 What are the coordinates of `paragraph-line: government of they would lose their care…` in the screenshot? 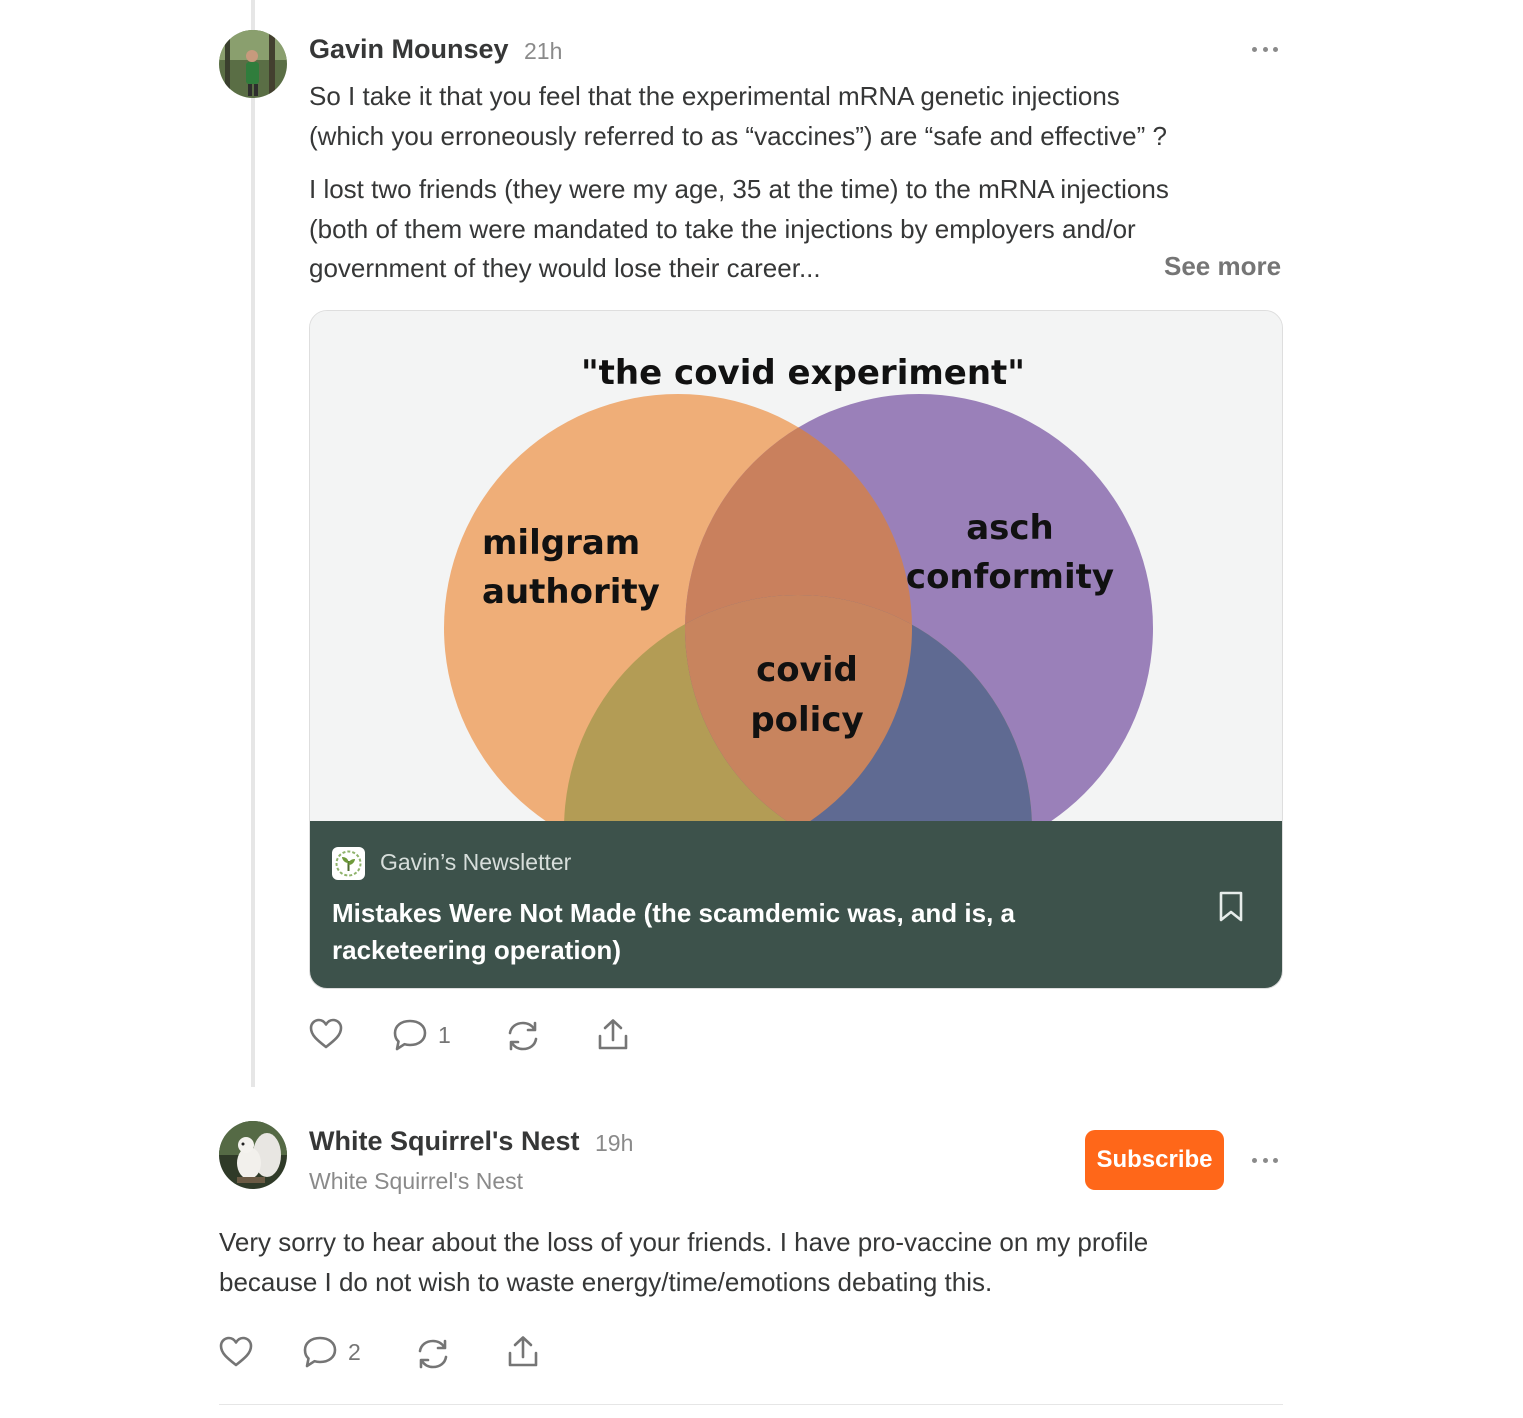 It's located at (565, 268).